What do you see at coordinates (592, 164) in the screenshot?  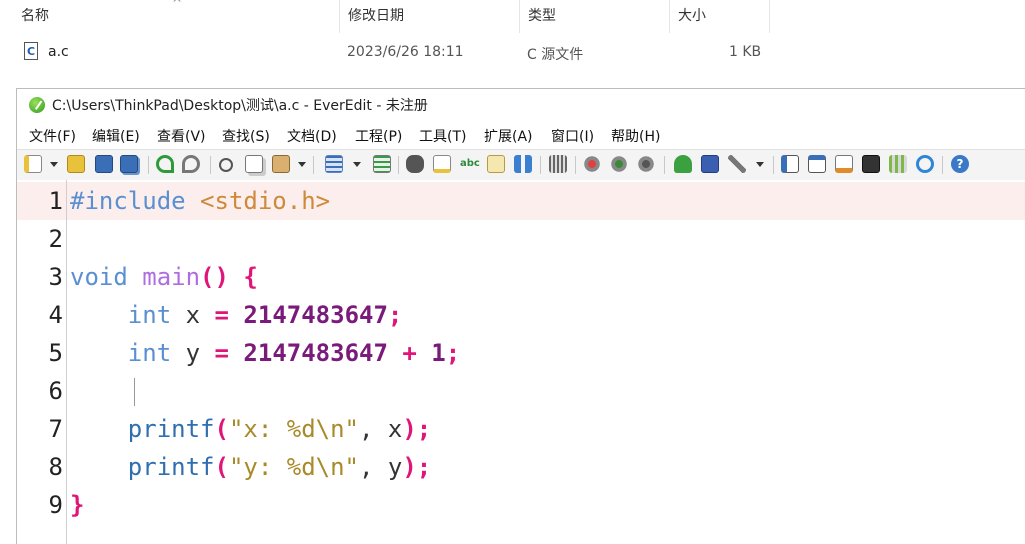 I see `macro-record-icon` at bounding box center [592, 164].